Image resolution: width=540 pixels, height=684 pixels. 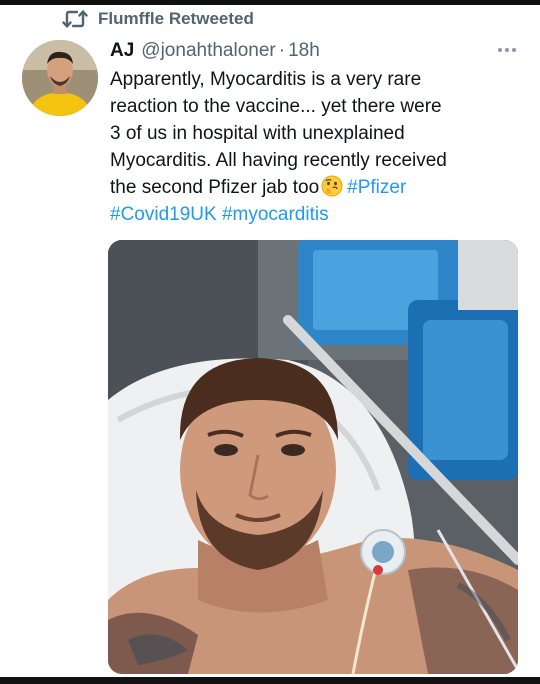 I want to click on hashtag-link: #Covid19UK, so click(x=163, y=214).